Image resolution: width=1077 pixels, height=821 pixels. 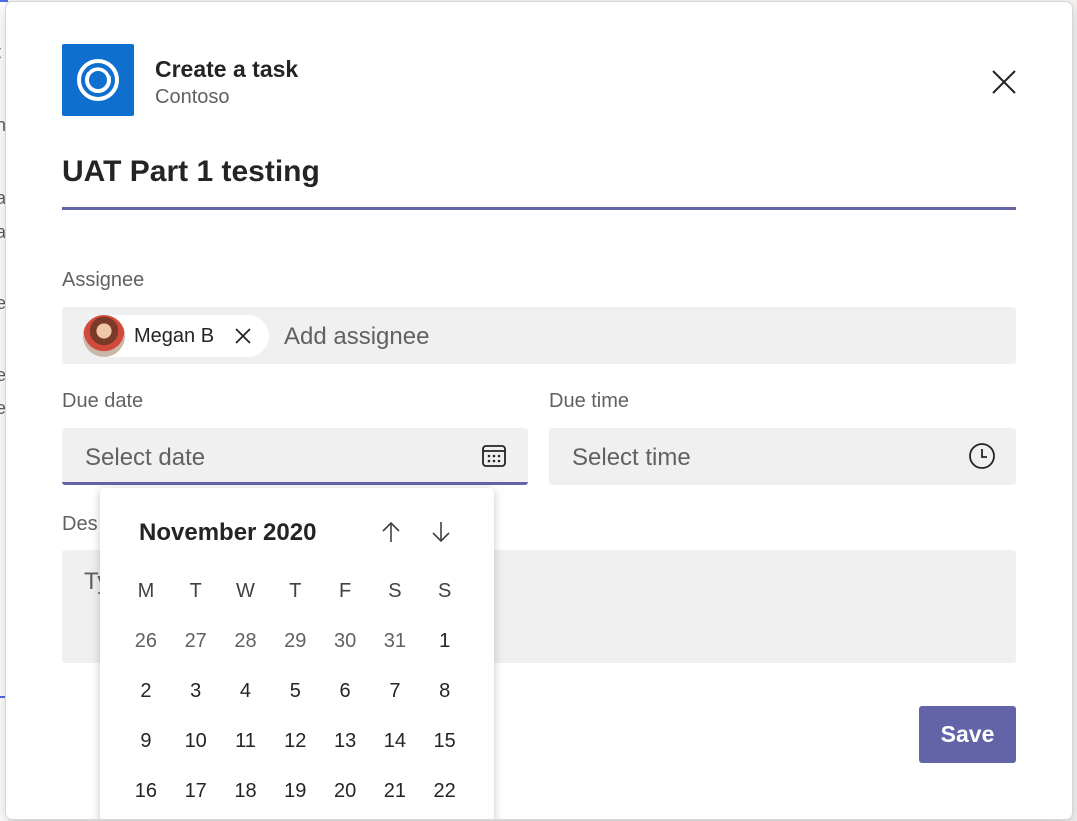 What do you see at coordinates (306, 591) in the screenshot?
I see `weekday-header-row: M T W T F S S` at bounding box center [306, 591].